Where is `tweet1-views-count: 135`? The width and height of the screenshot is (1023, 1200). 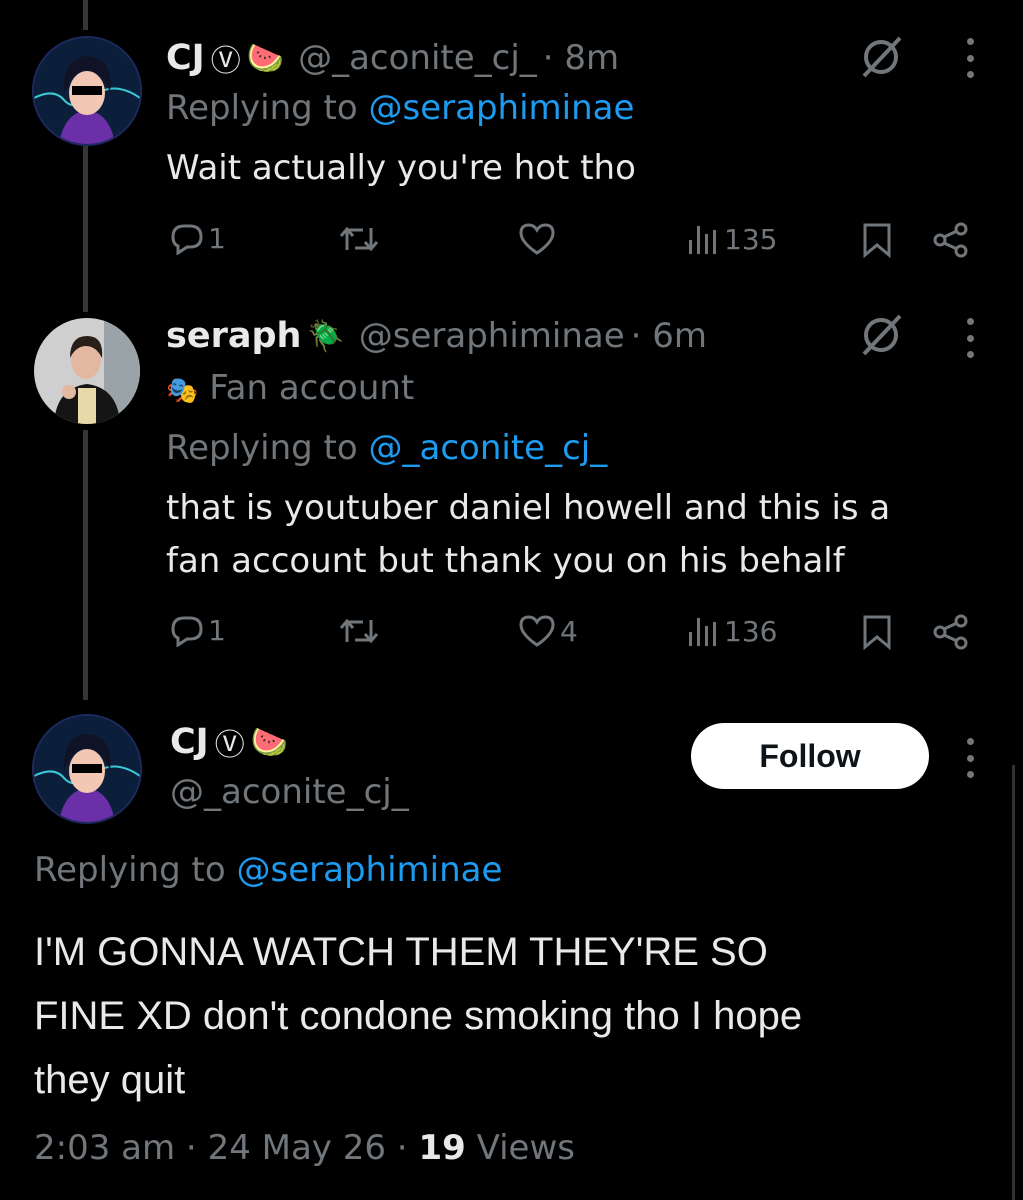 tweet1-views-count: 135 is located at coordinates (751, 239).